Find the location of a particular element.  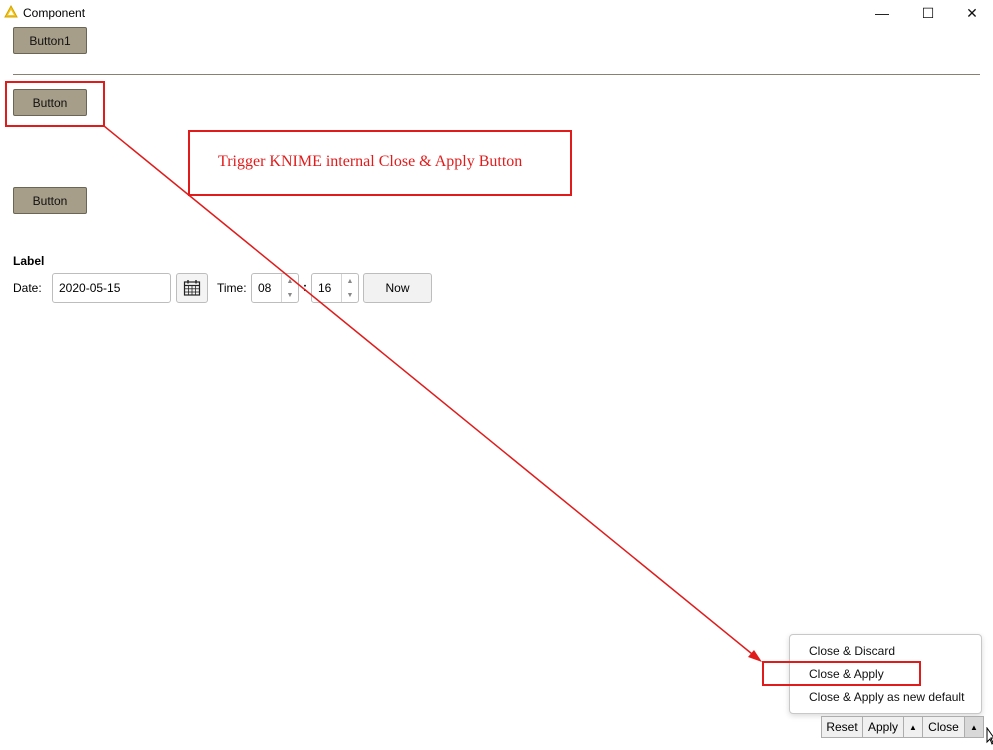

maximize-button: ☐ is located at coordinates (928, 13).